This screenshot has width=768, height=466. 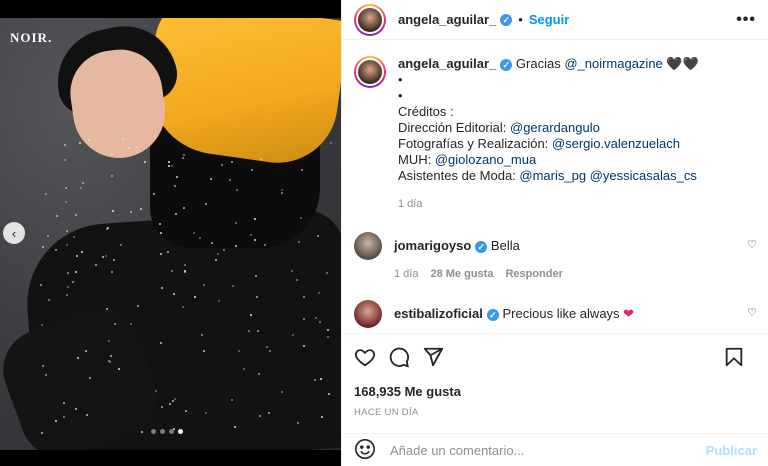 I want to click on post-timestamp: HACE UN DÍA, so click(x=555, y=412).